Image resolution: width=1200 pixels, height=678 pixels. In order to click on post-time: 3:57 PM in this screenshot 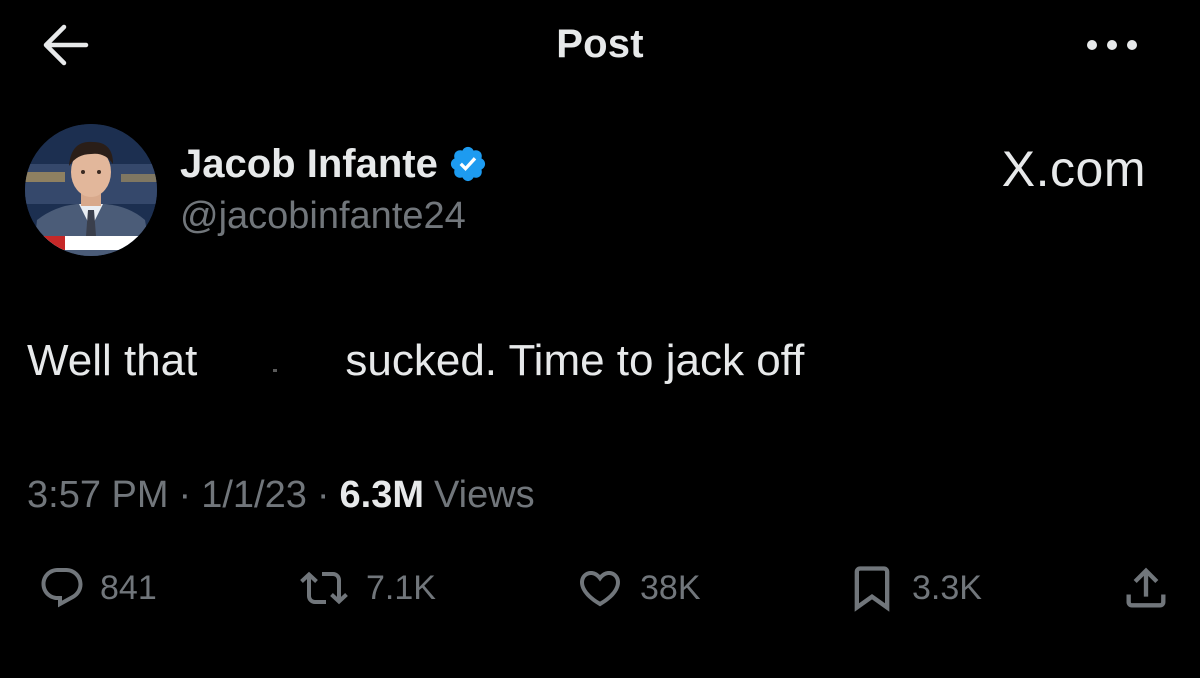, I will do `click(98, 495)`.